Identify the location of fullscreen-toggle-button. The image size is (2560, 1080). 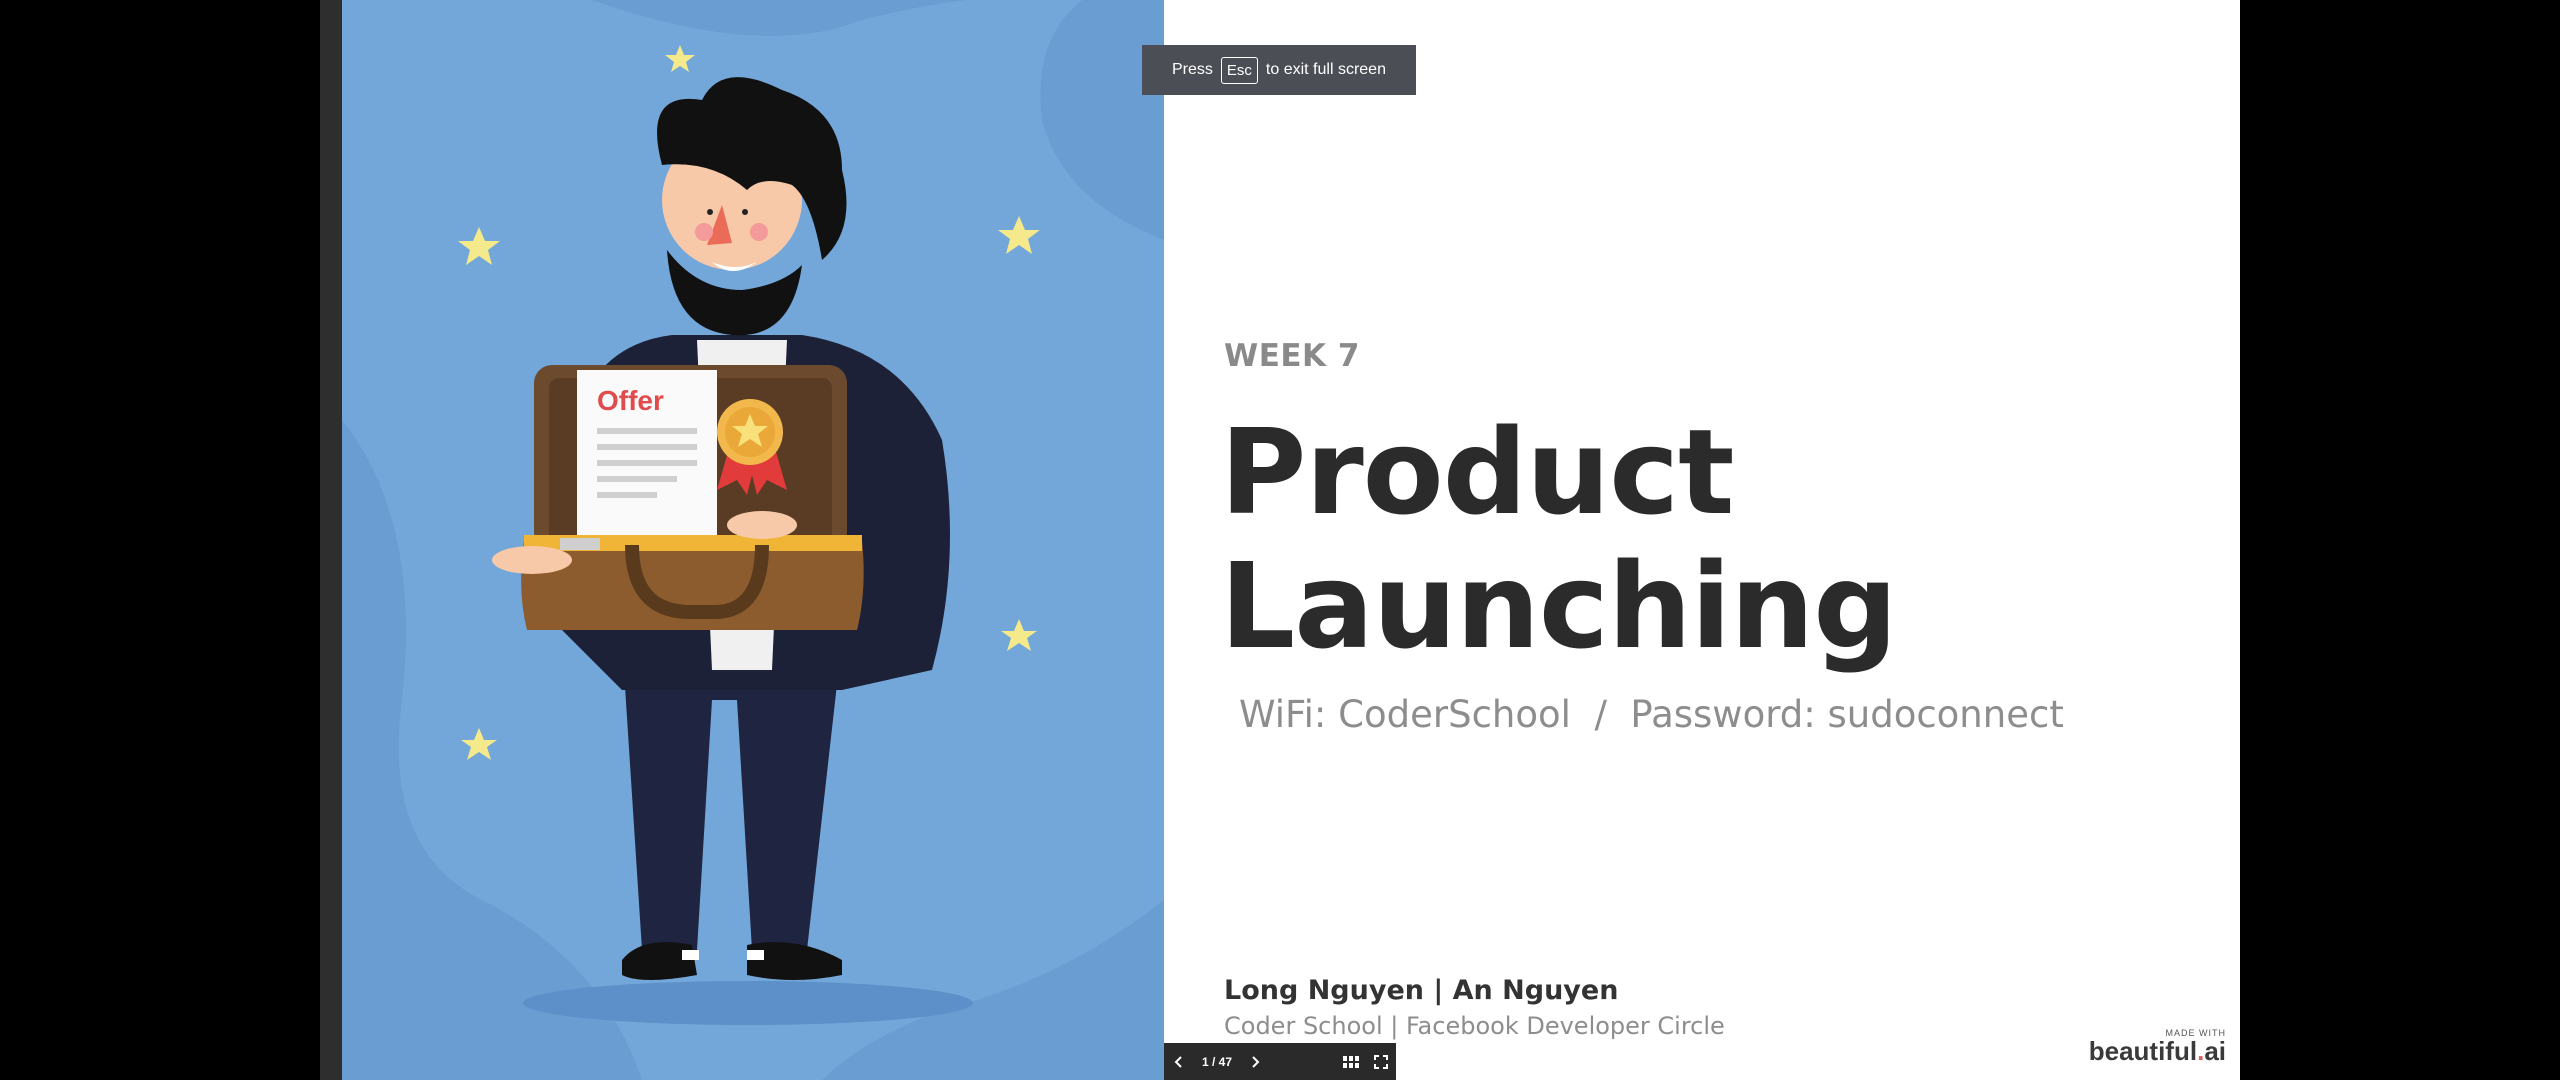
(1381, 1061).